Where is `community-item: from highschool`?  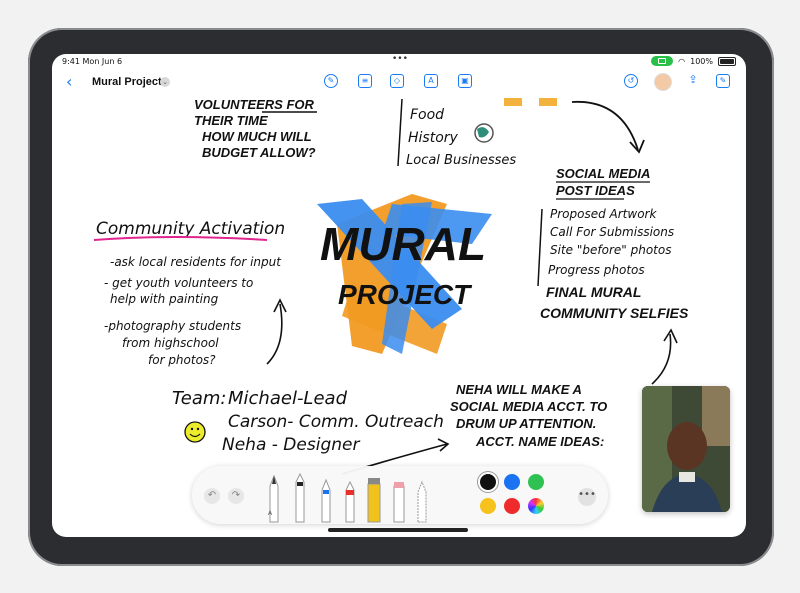
community-item: from highschool is located at coordinates (170, 343).